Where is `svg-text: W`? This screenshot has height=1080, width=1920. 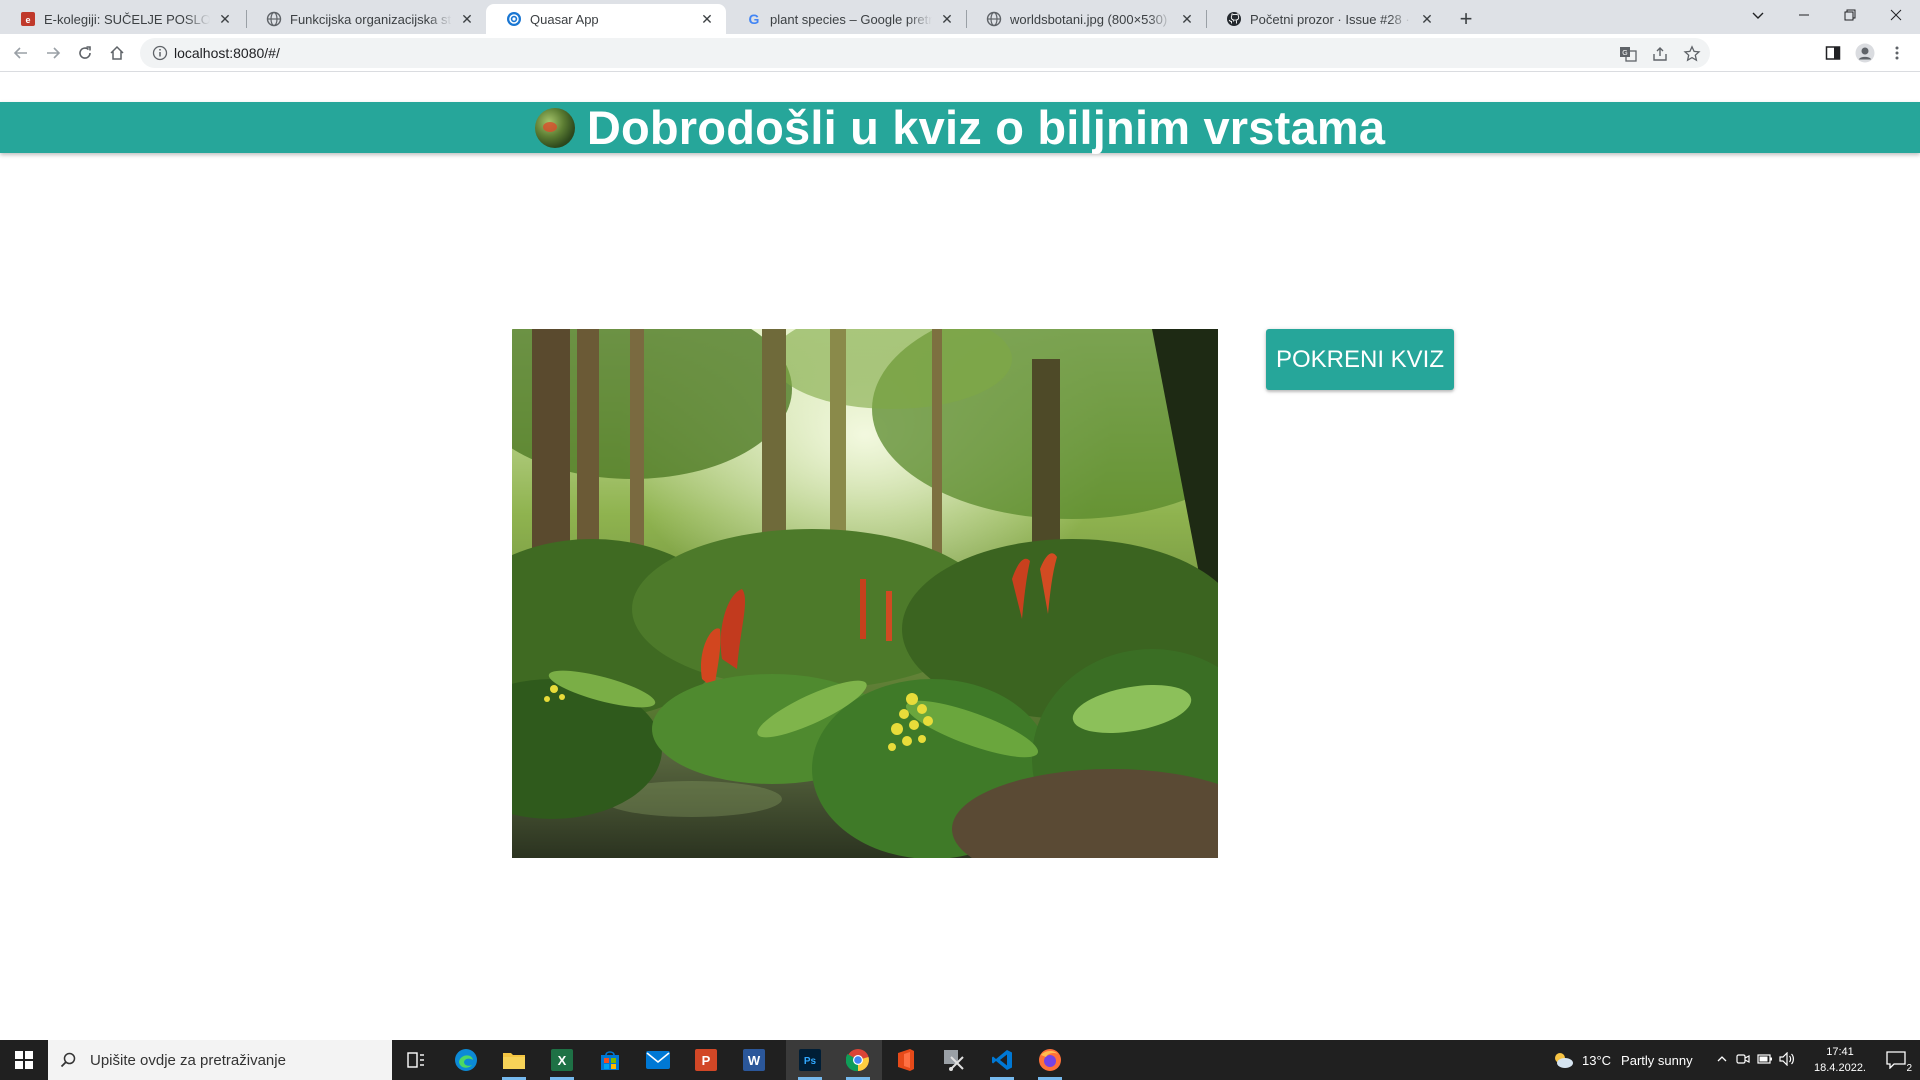
svg-text: W is located at coordinates (754, 1060).